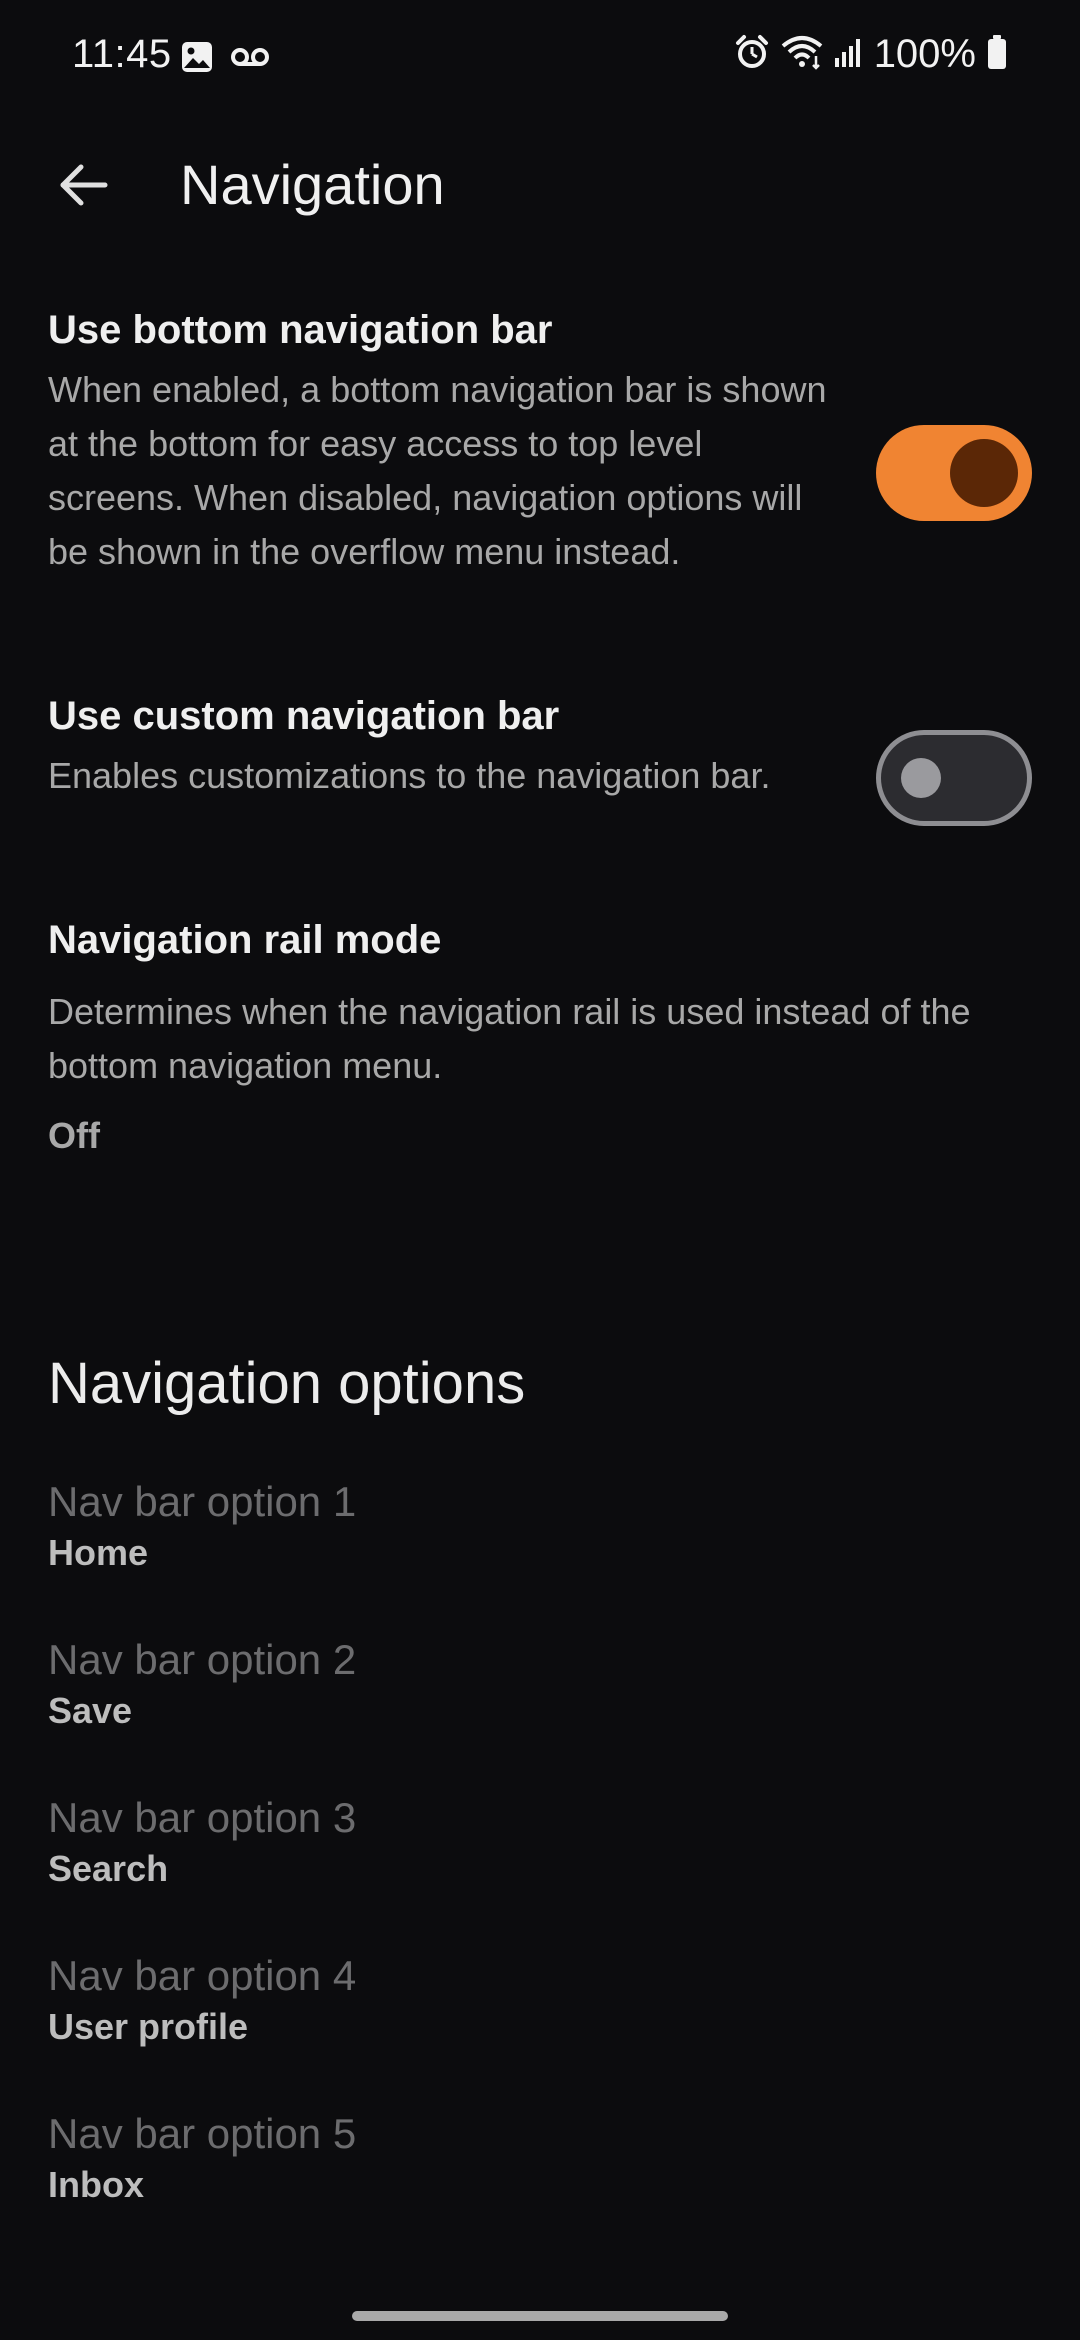 The height and width of the screenshot is (2340, 1080). I want to click on section-header: Navigation options, so click(287, 1383).